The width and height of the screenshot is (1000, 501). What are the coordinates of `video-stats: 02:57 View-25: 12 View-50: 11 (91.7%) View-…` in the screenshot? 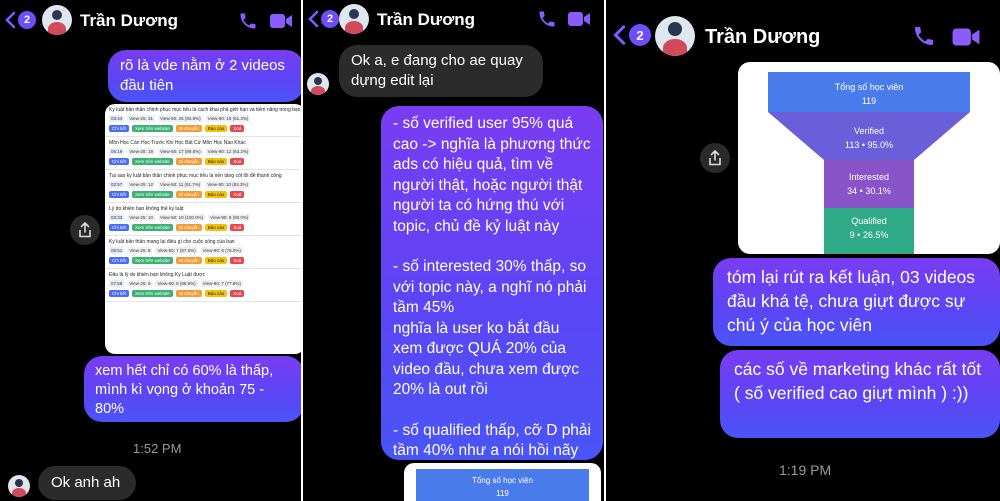 It's located at (205, 184).